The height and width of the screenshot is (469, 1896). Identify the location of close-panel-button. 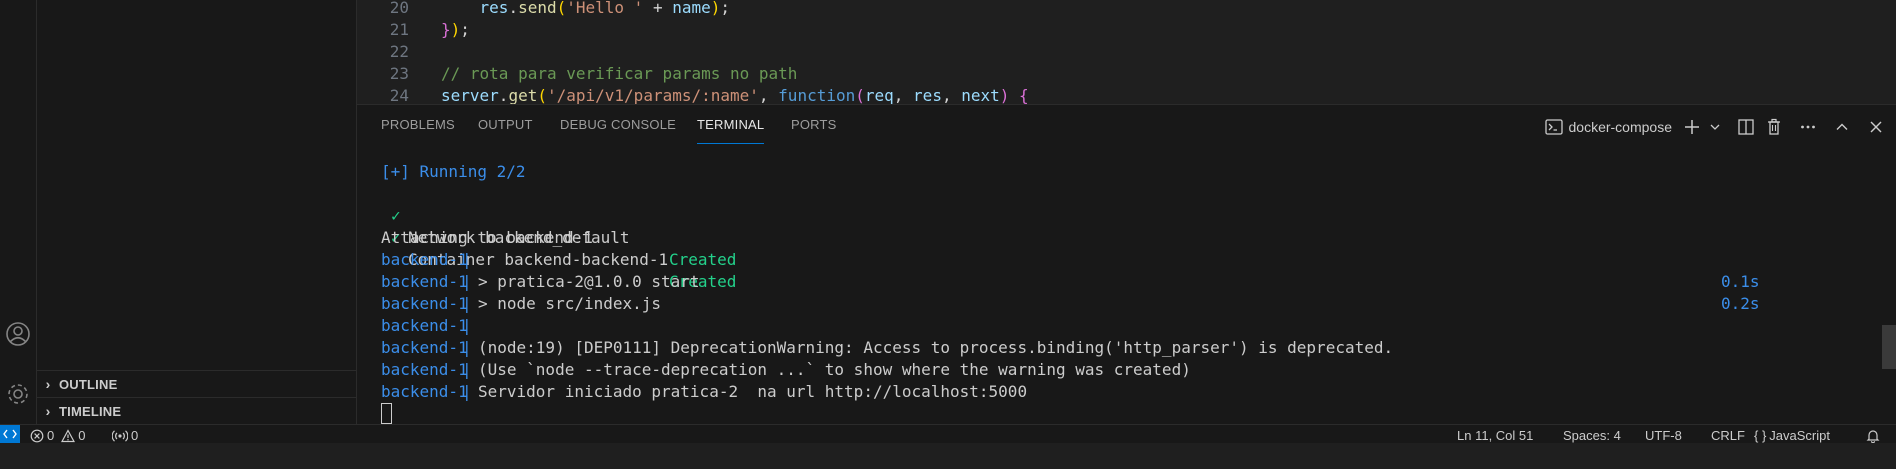
(1876, 127).